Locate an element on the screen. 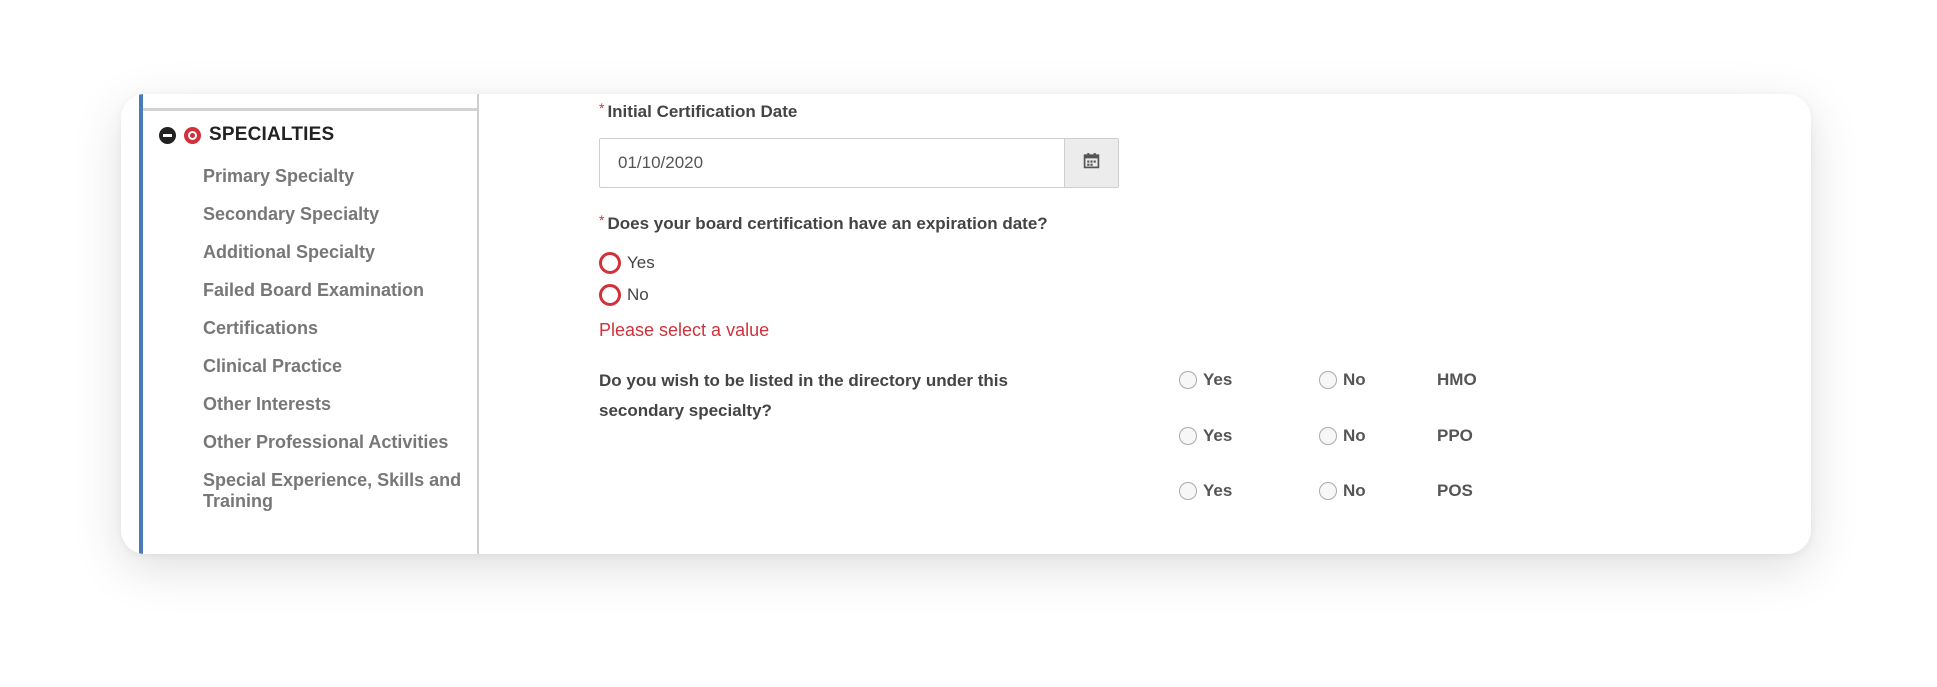 Image resolution: width=1937 pixels, height=687 pixels. expiration-yes-radio is located at coordinates (610, 263).